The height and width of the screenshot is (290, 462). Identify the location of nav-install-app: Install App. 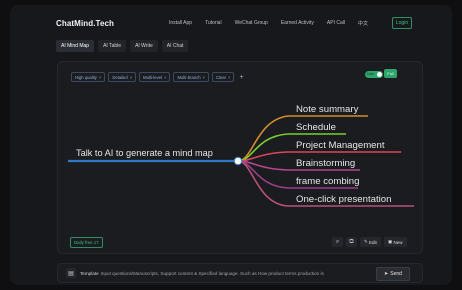
(180, 23).